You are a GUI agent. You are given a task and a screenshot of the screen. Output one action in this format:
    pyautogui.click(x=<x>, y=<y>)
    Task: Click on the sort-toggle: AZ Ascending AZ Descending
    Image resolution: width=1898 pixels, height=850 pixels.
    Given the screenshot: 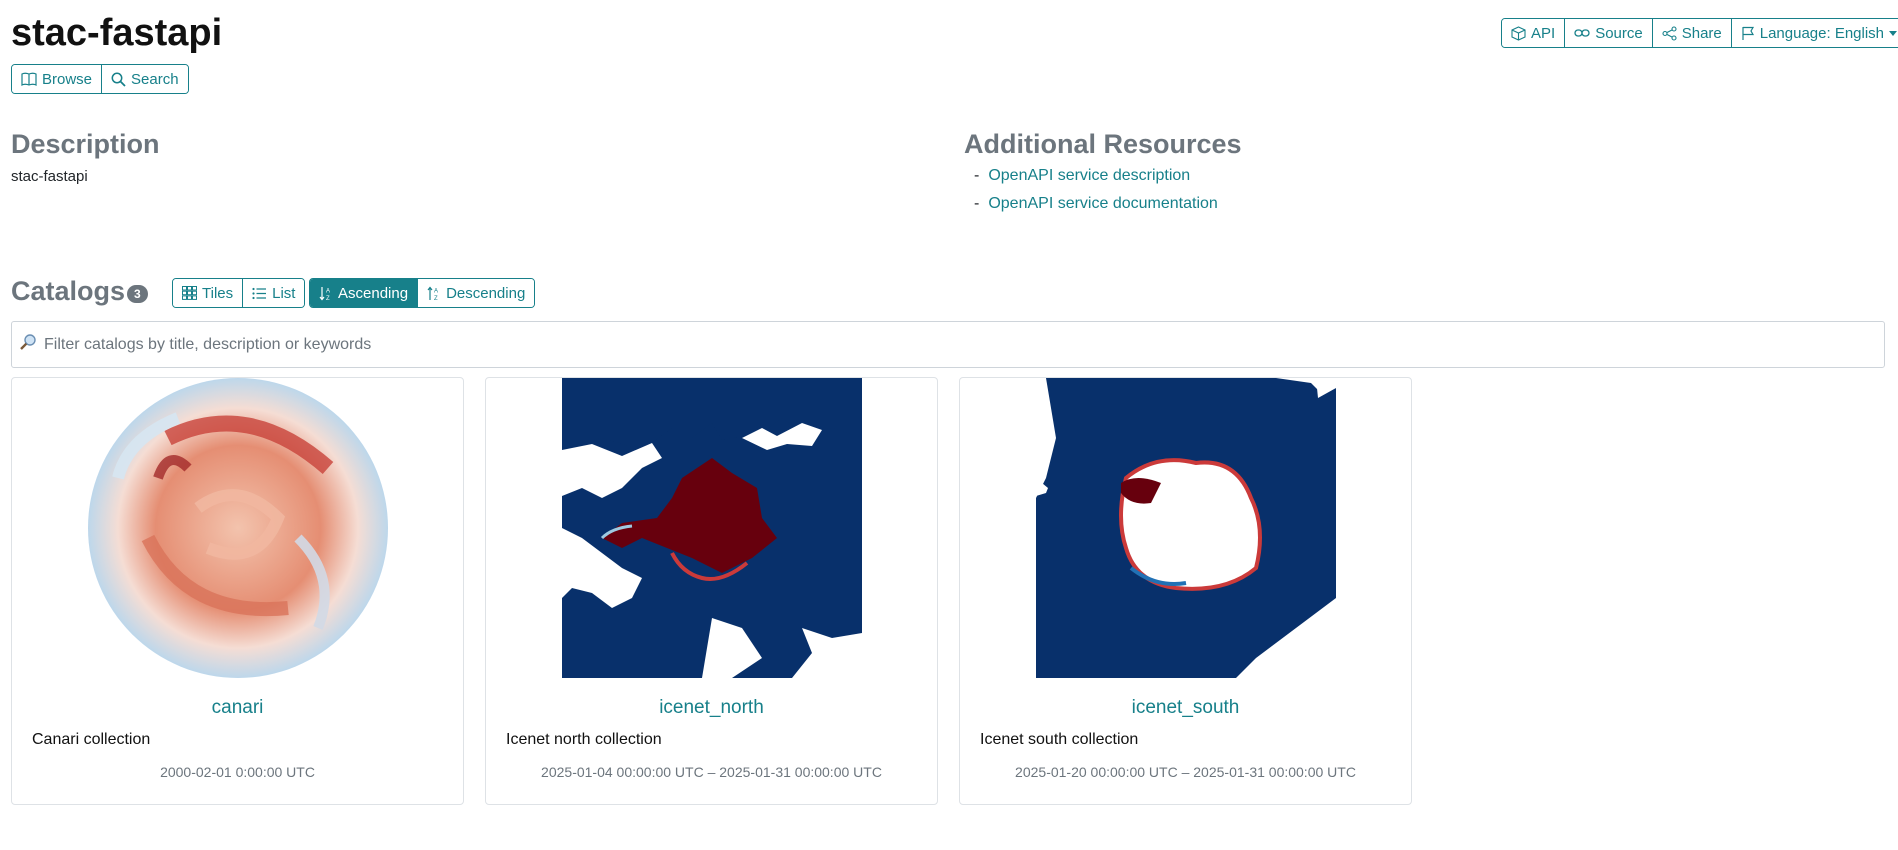 What is the action you would take?
    pyautogui.click(x=422, y=293)
    